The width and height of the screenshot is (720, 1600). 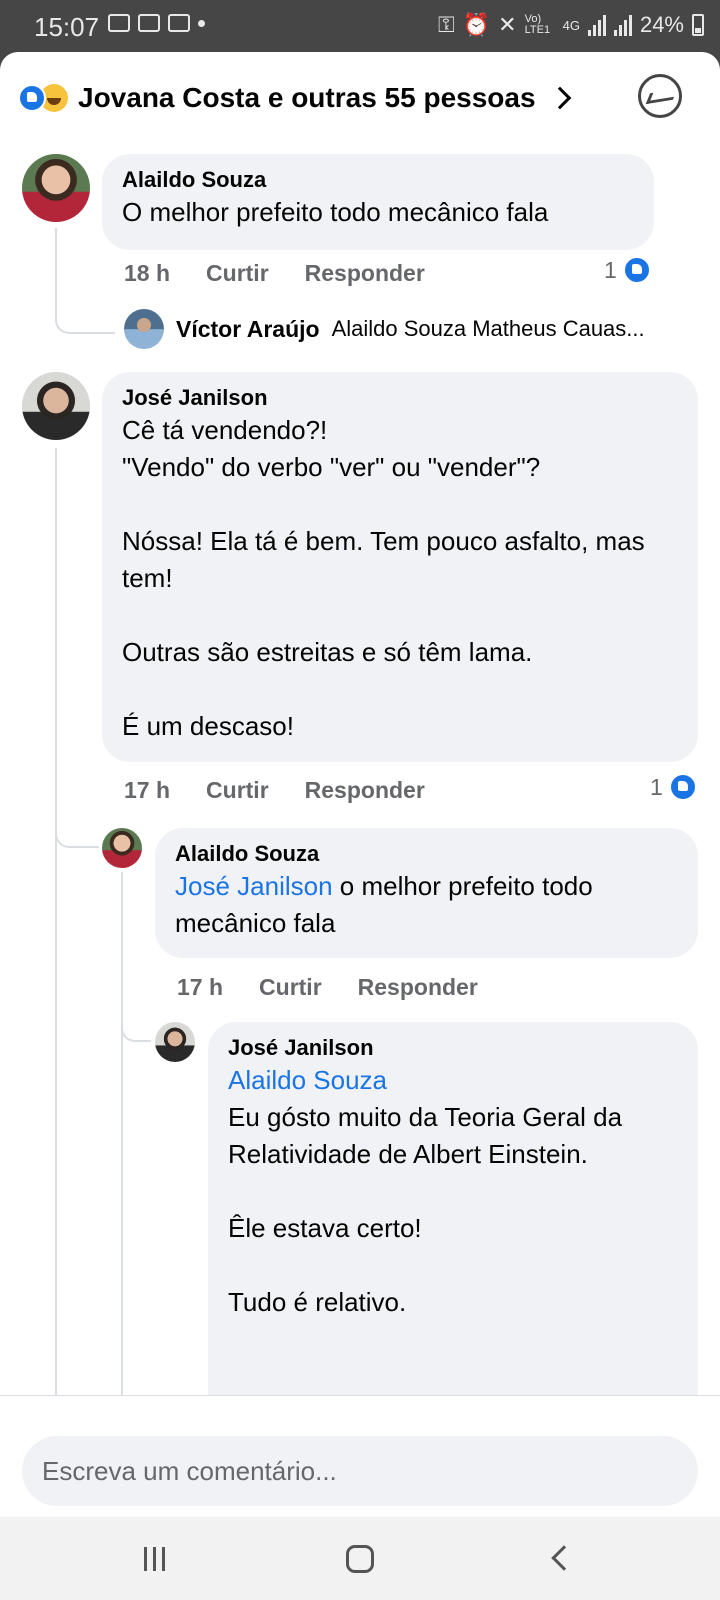 I want to click on mention-link: José Janilson, so click(x=254, y=886).